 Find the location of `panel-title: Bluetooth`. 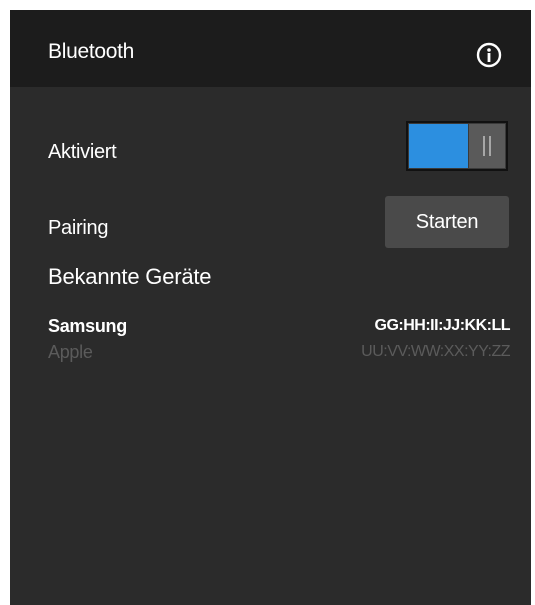

panel-title: Bluetooth is located at coordinates (91, 51).